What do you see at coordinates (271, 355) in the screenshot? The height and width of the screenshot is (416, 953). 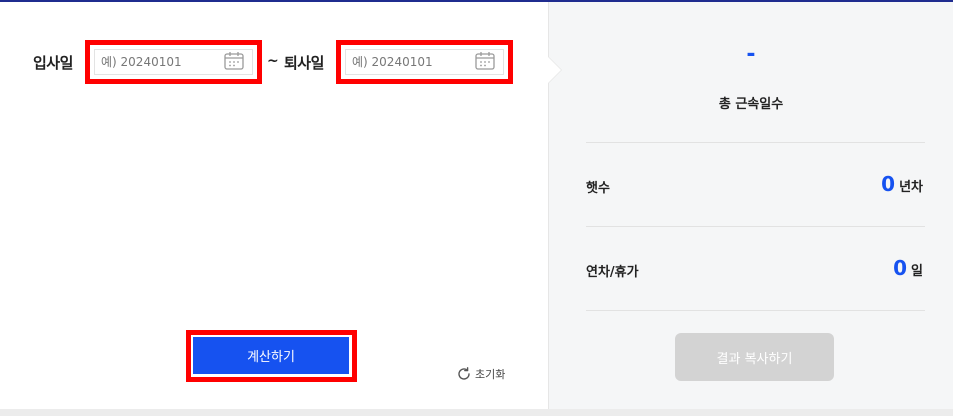 I see `calculate-button: 계산하기` at bounding box center [271, 355].